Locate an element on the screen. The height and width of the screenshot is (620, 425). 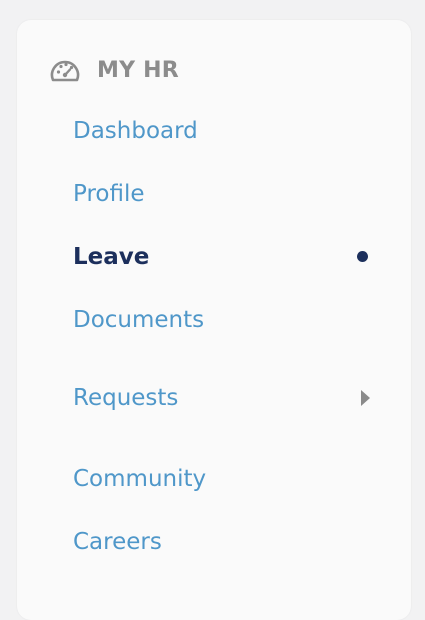
chevron-right-icon is located at coordinates (365, 398).